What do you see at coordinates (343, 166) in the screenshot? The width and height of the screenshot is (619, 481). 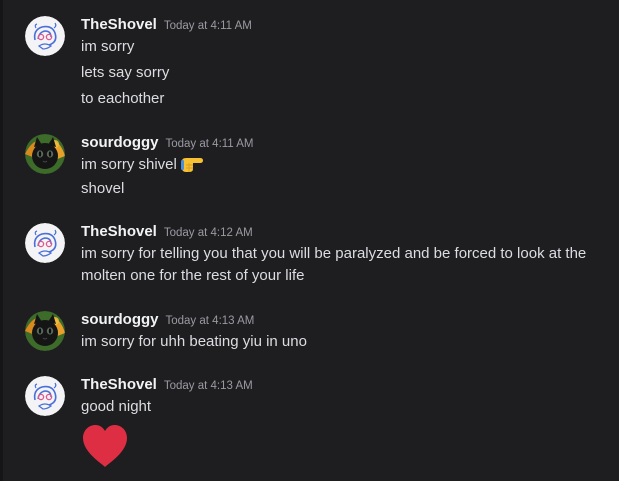 I see `message-text: im sorry shivel` at bounding box center [343, 166].